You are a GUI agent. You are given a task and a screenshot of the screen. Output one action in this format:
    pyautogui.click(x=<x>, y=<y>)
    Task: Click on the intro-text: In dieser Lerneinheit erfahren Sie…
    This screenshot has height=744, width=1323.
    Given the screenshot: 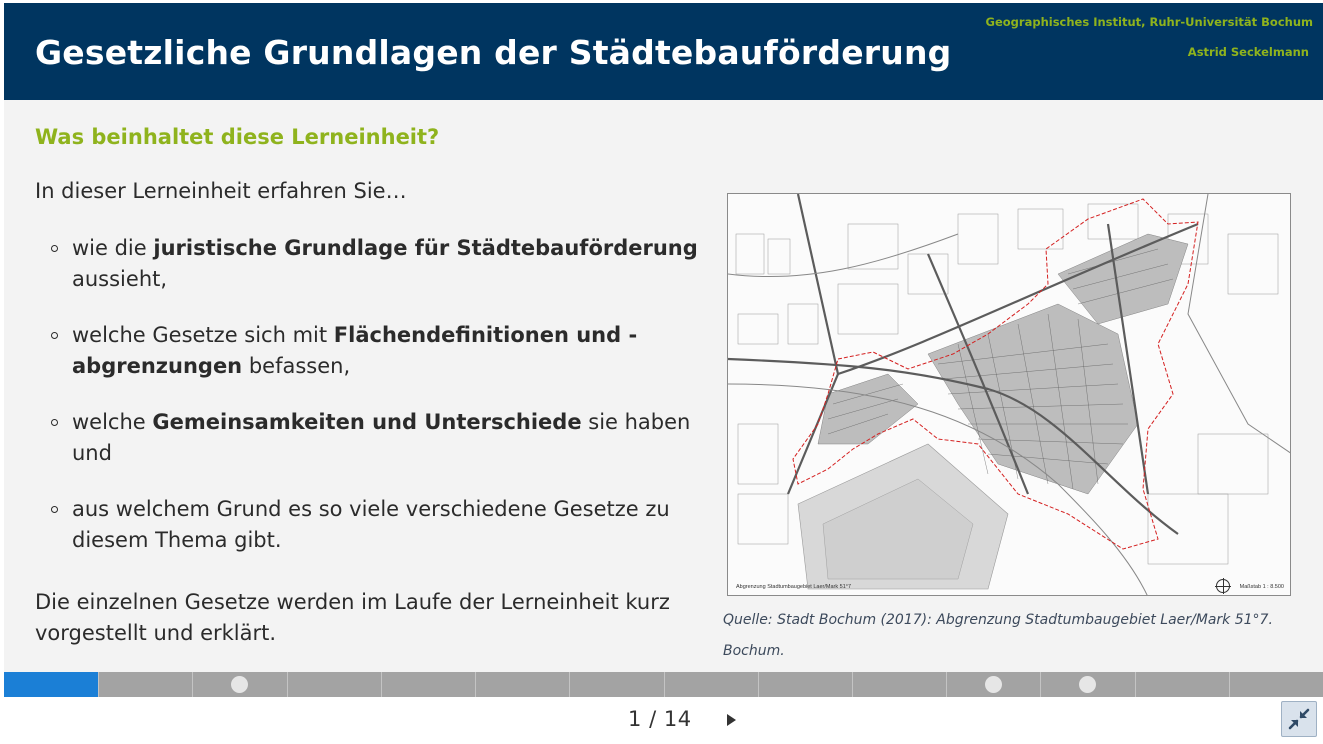 What is the action you would take?
    pyautogui.click(x=221, y=191)
    